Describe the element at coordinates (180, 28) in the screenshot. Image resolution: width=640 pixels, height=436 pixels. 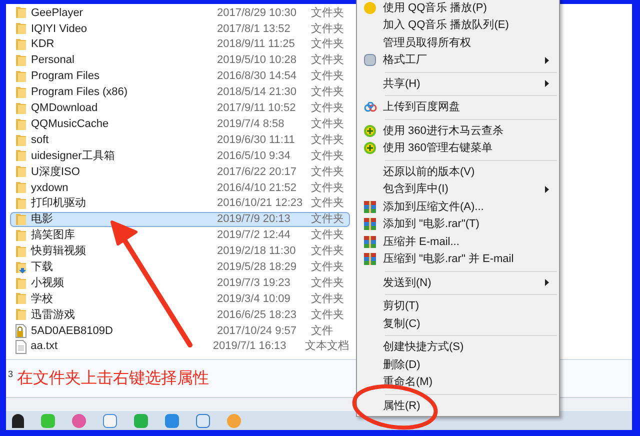
I see `file-row: IQIYI Video 2017/8/1 13:52 文件夹` at that location.